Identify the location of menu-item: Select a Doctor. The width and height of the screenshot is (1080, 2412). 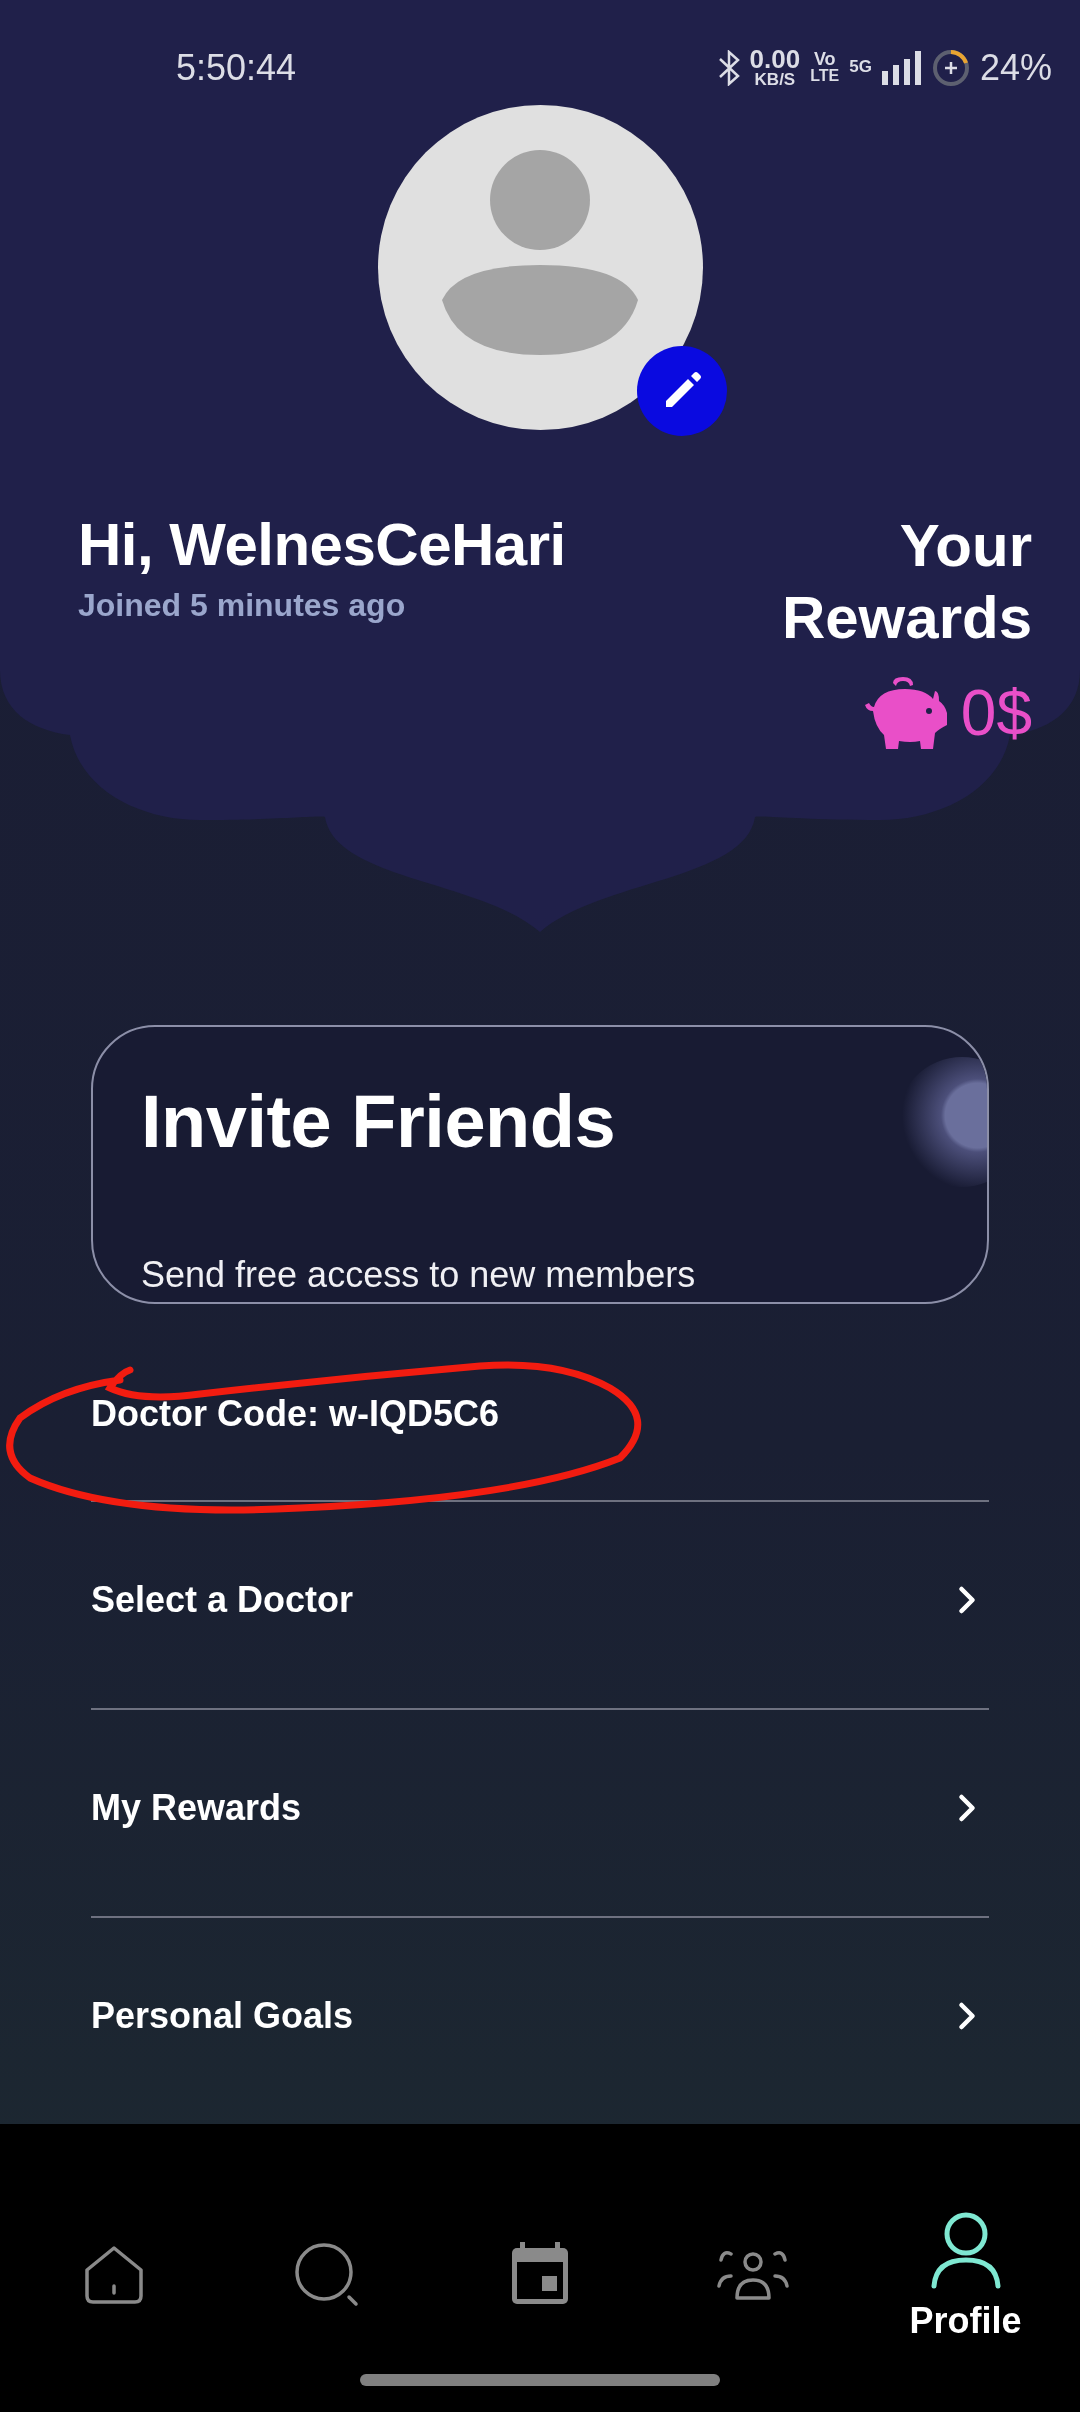
(540, 1604).